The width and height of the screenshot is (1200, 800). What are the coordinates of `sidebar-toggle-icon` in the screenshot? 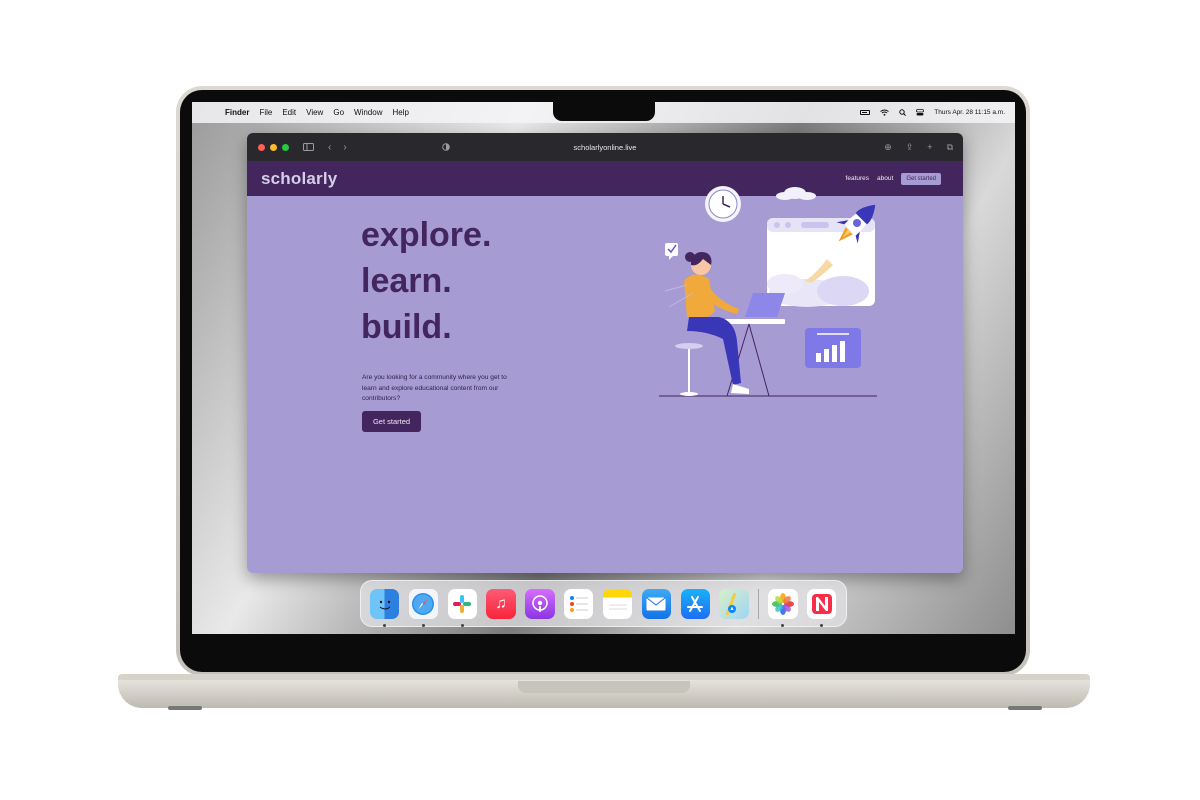 It's located at (308, 147).